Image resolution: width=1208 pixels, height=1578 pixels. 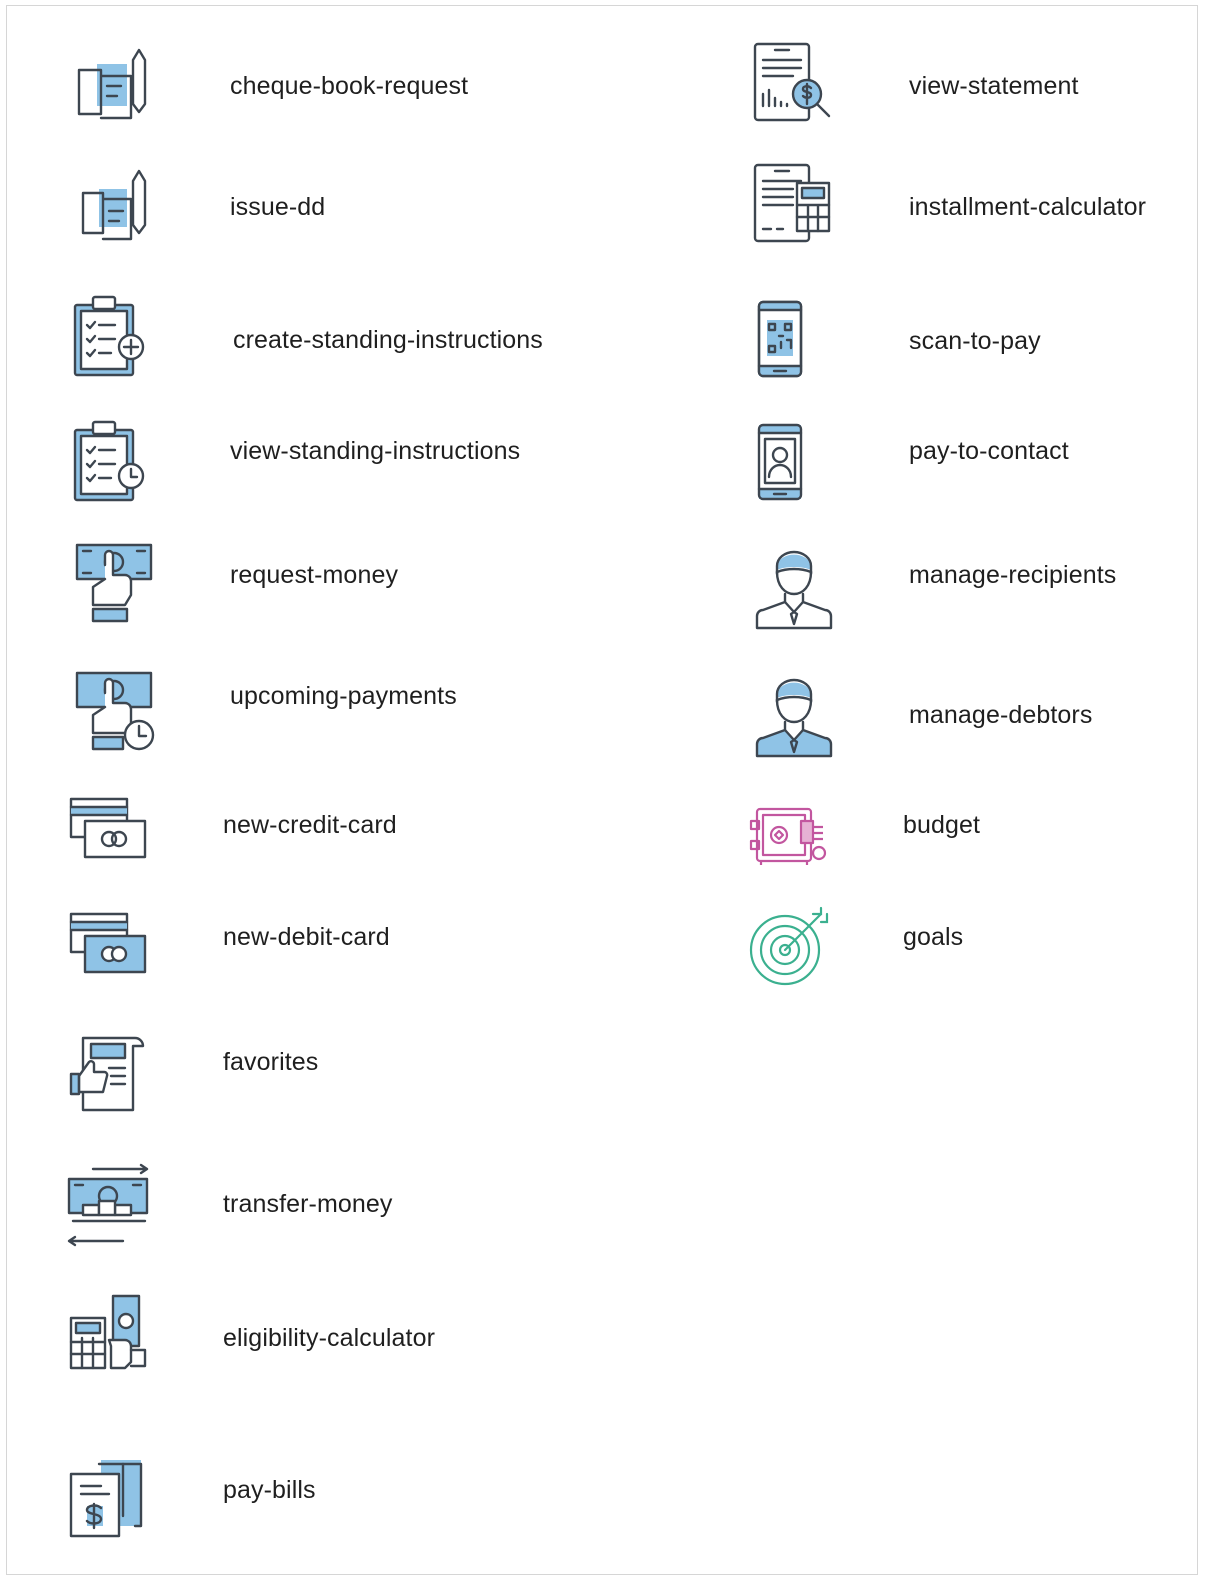 What do you see at coordinates (107, 1074) in the screenshot?
I see `thumbs-up-receipt-icon` at bounding box center [107, 1074].